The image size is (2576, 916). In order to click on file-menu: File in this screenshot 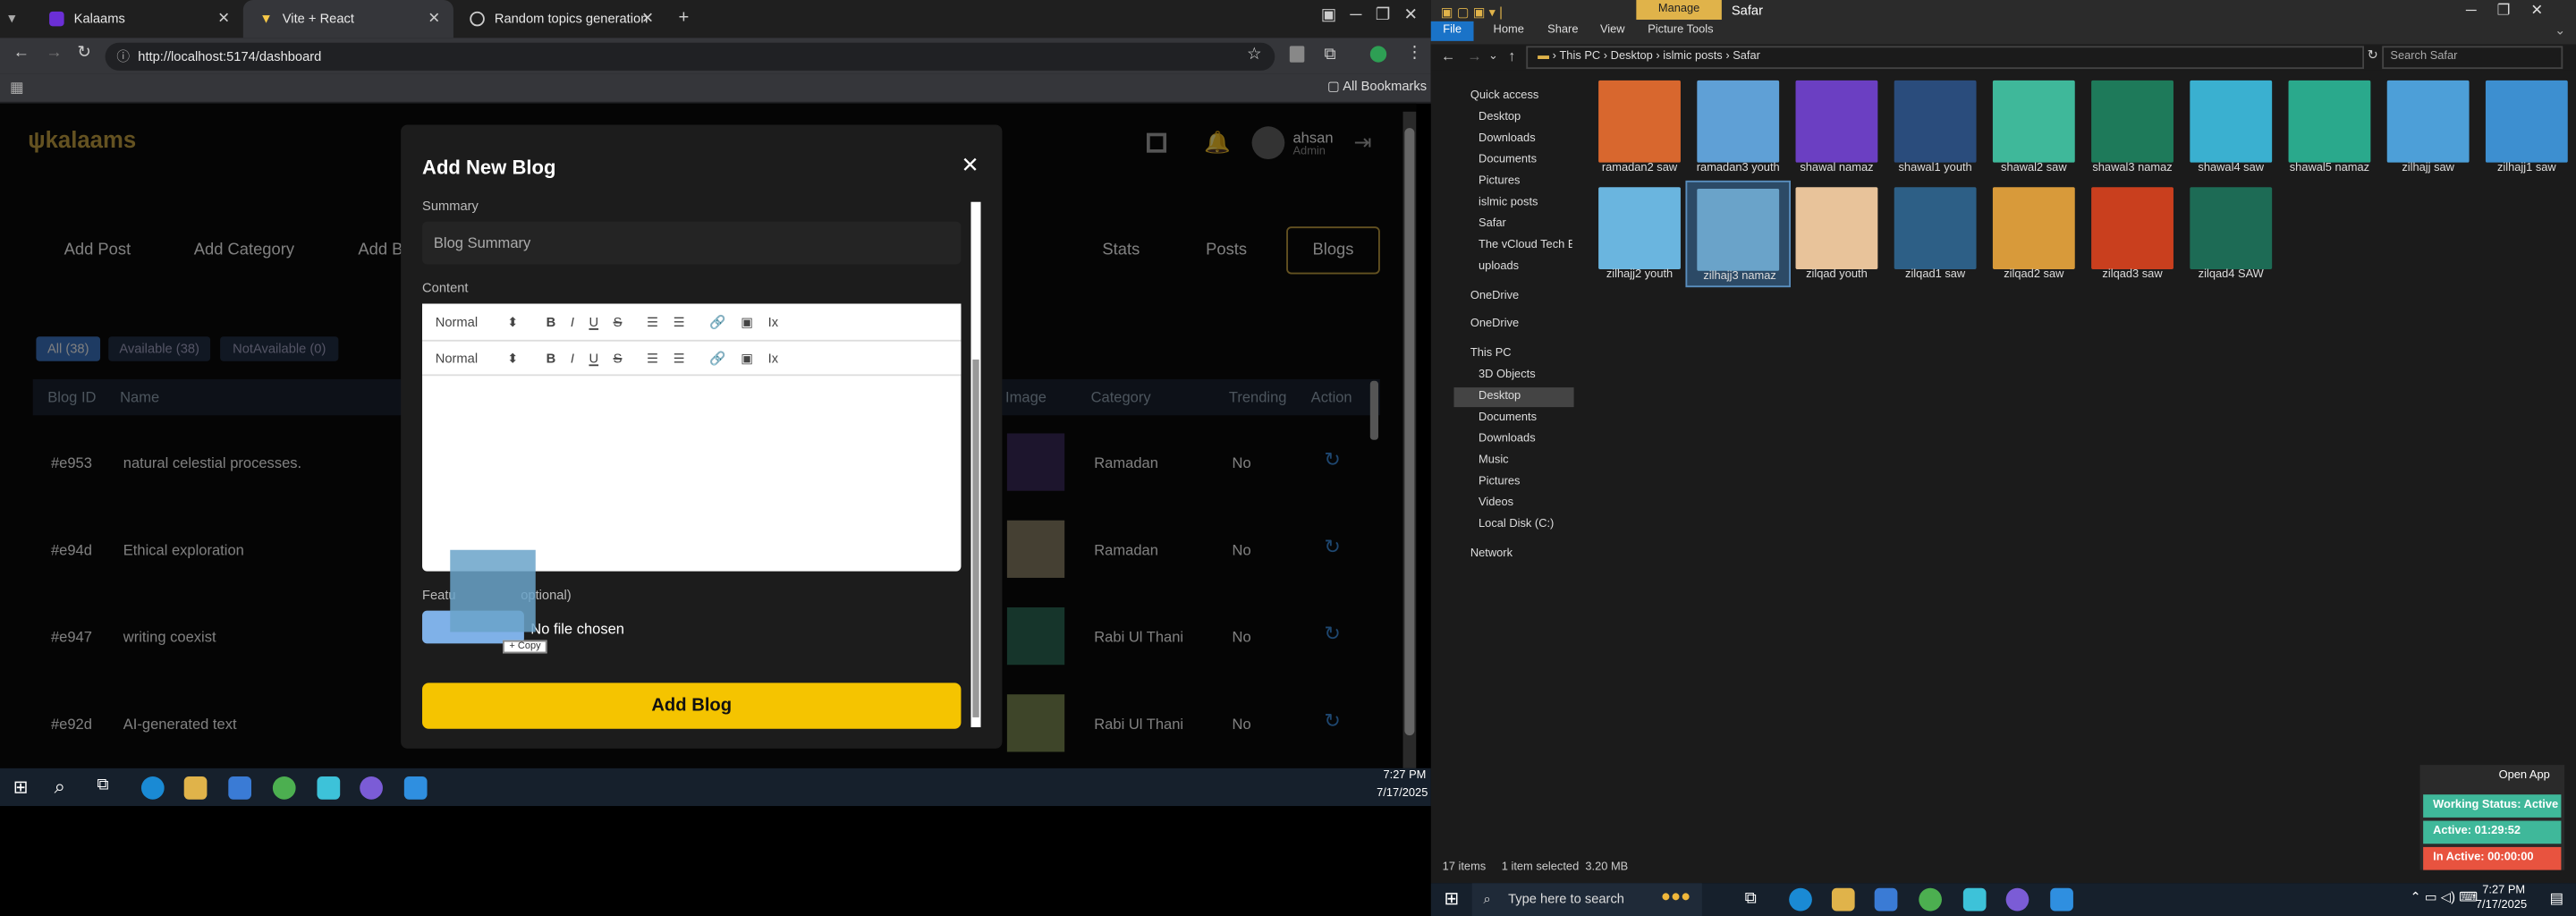, I will do `click(1452, 31)`.